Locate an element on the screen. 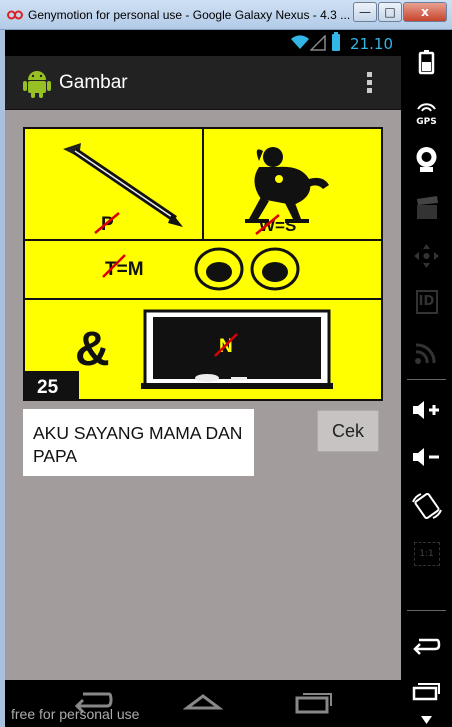 Image resolution: width=452 pixels, height=727 pixels. action-bar: Gambar is located at coordinates (203, 83).